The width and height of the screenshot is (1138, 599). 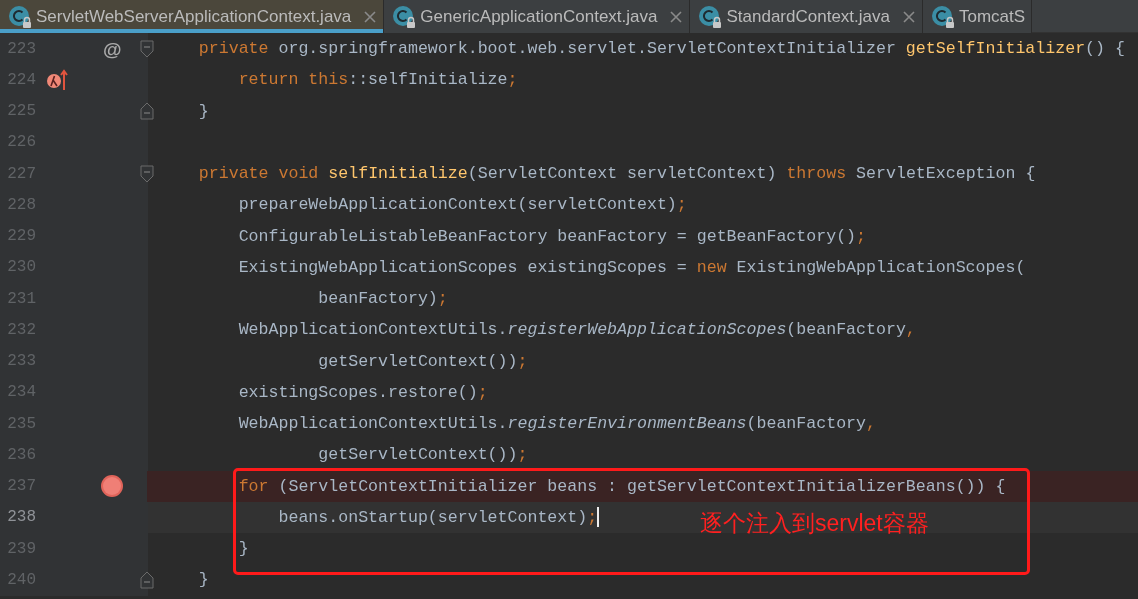 What do you see at coordinates (112, 49) in the screenshot?
I see `override-marker: @` at bounding box center [112, 49].